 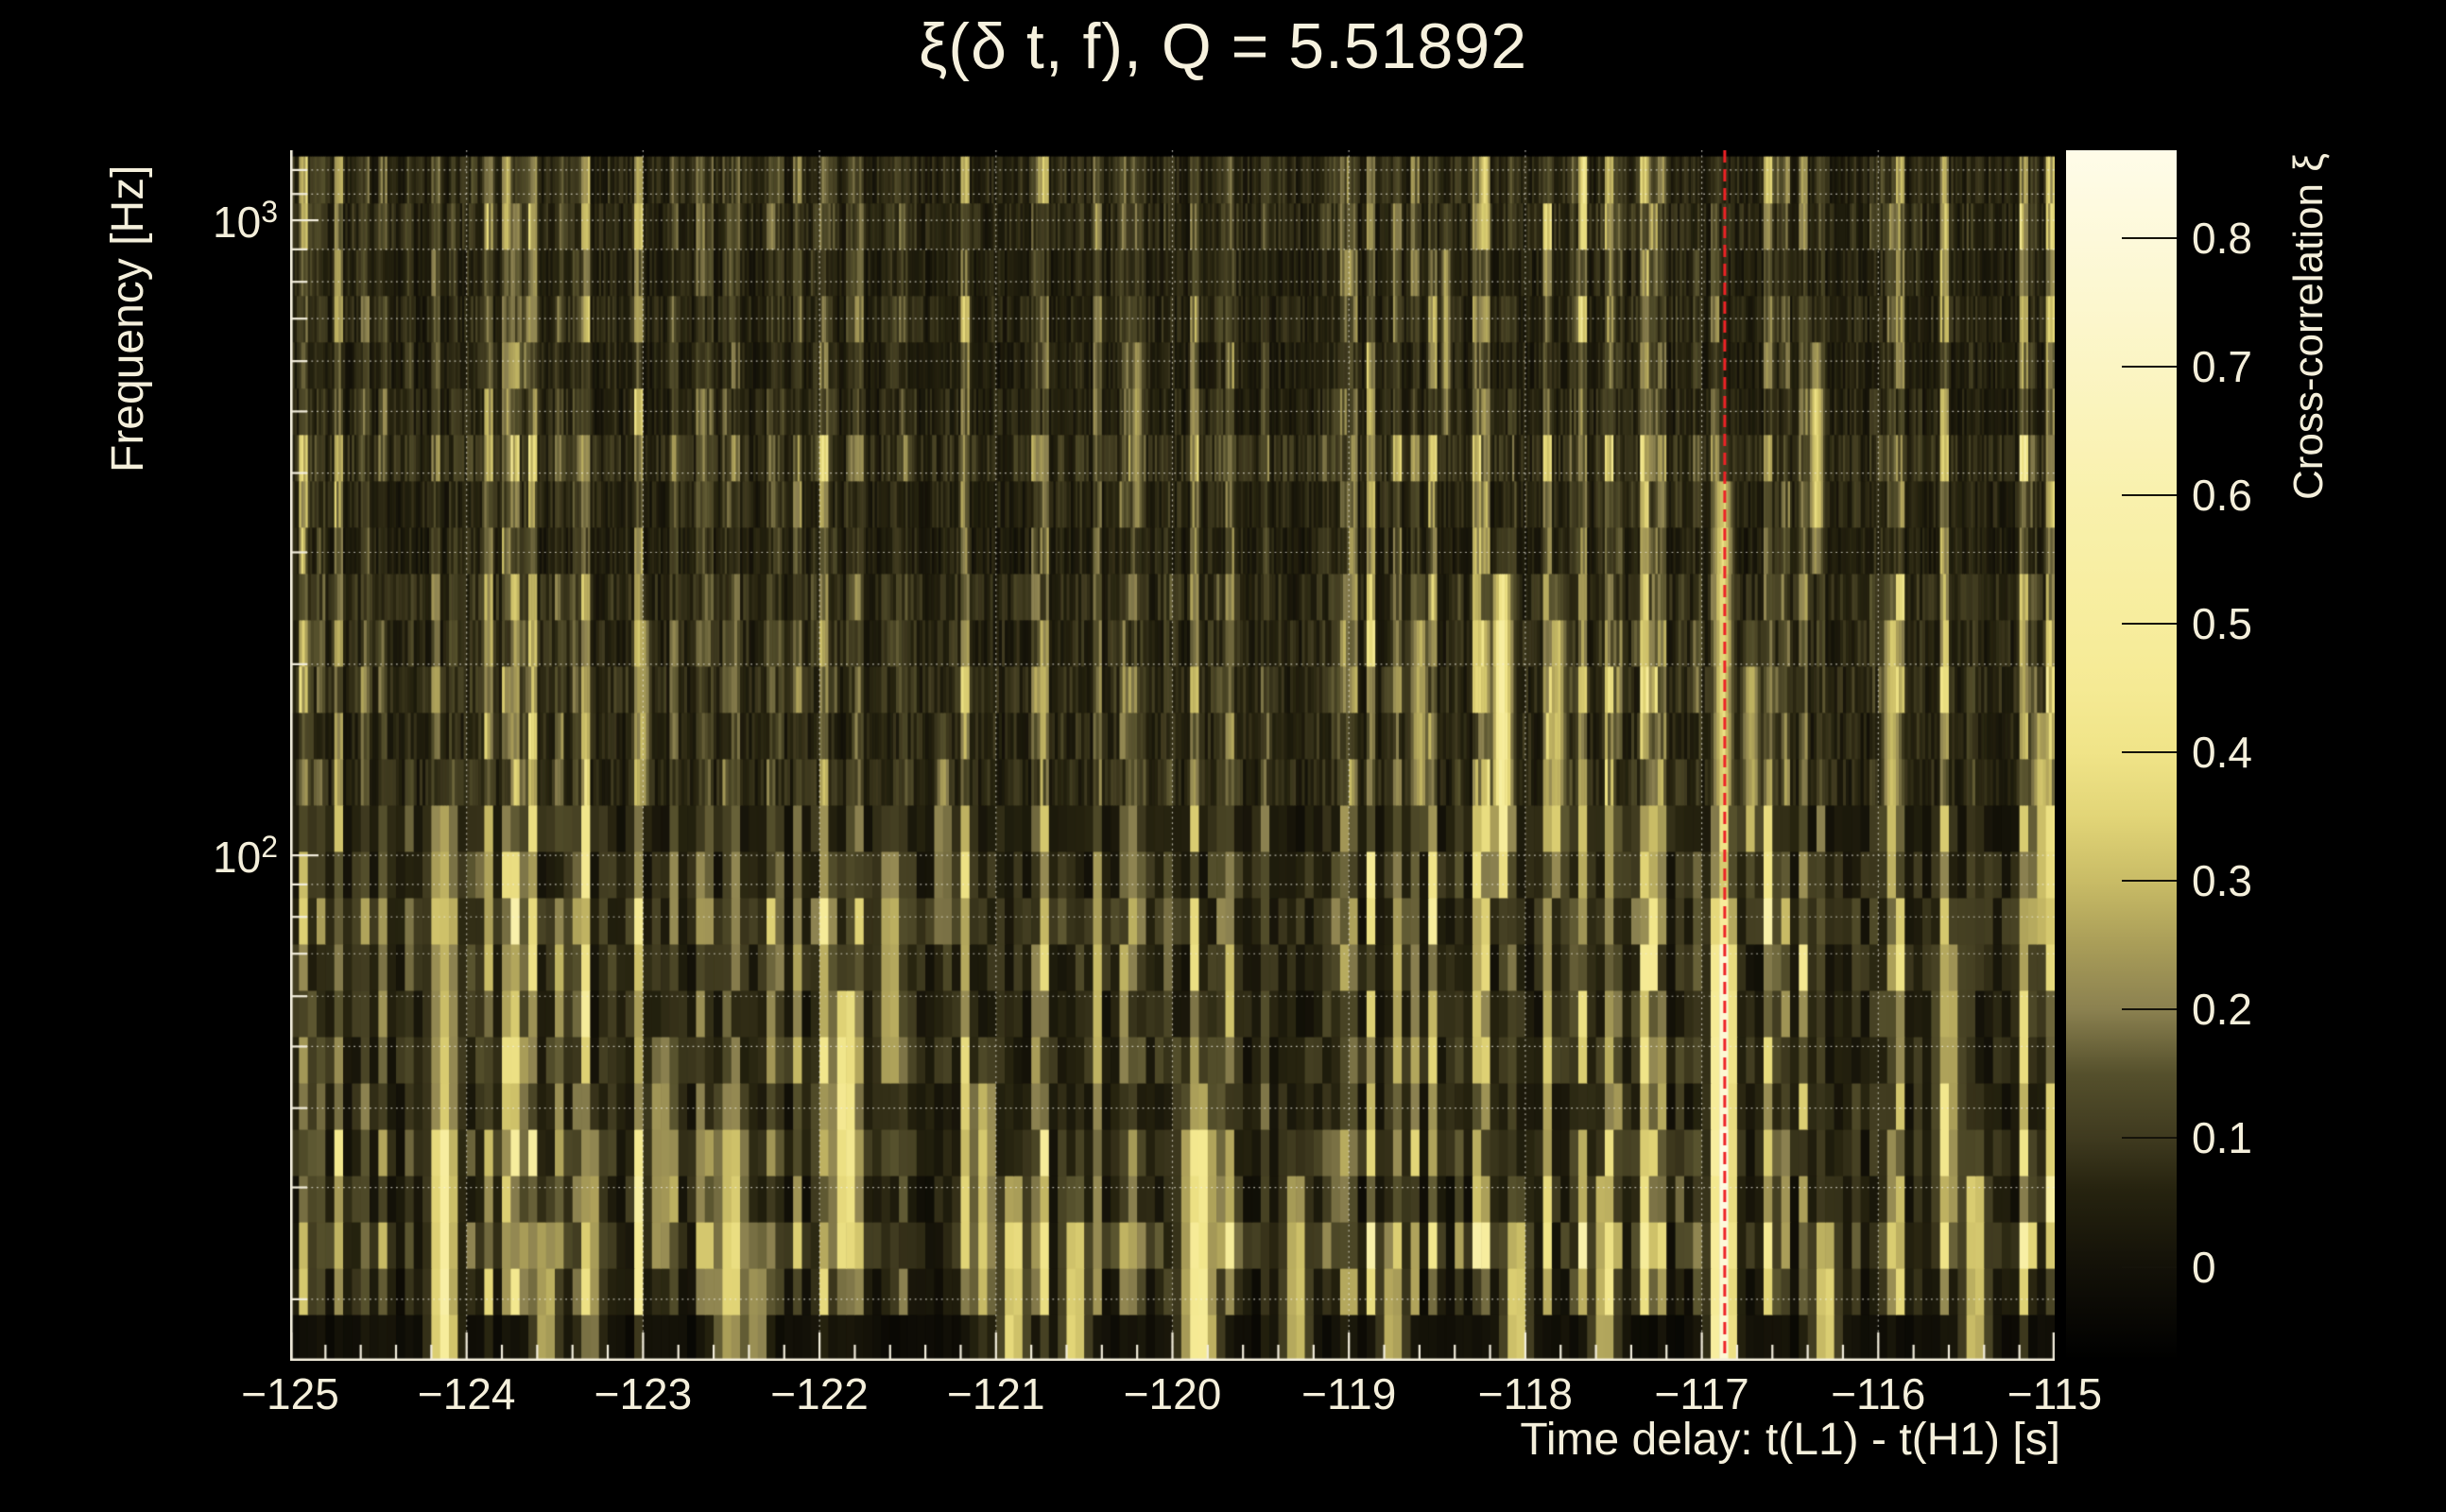 What do you see at coordinates (2222, 495) in the screenshot?
I see `colorbar-tick-label: 0.6` at bounding box center [2222, 495].